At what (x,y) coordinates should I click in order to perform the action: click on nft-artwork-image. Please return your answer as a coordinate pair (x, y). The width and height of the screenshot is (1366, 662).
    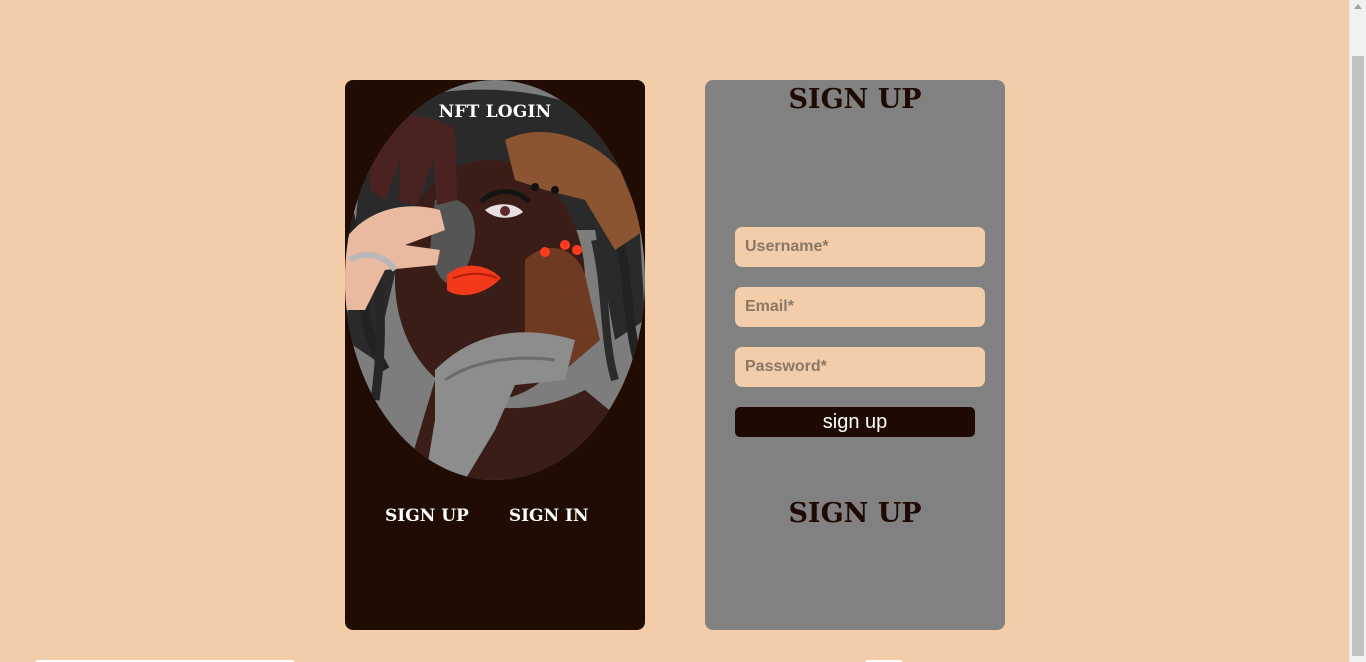
    Looking at the image, I should click on (495, 280).